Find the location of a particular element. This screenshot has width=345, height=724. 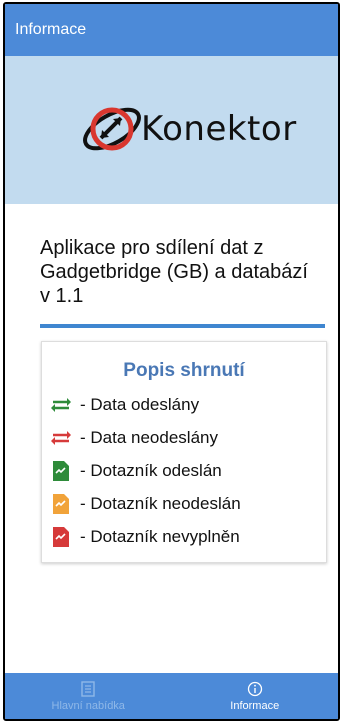

summary-title: Popis shrnutí is located at coordinates (184, 370).